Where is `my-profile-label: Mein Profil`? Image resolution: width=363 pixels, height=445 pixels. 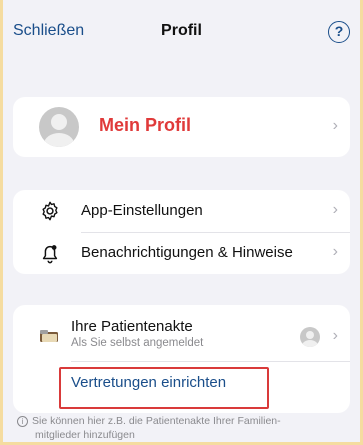
my-profile-label: Mein Profil is located at coordinates (145, 125).